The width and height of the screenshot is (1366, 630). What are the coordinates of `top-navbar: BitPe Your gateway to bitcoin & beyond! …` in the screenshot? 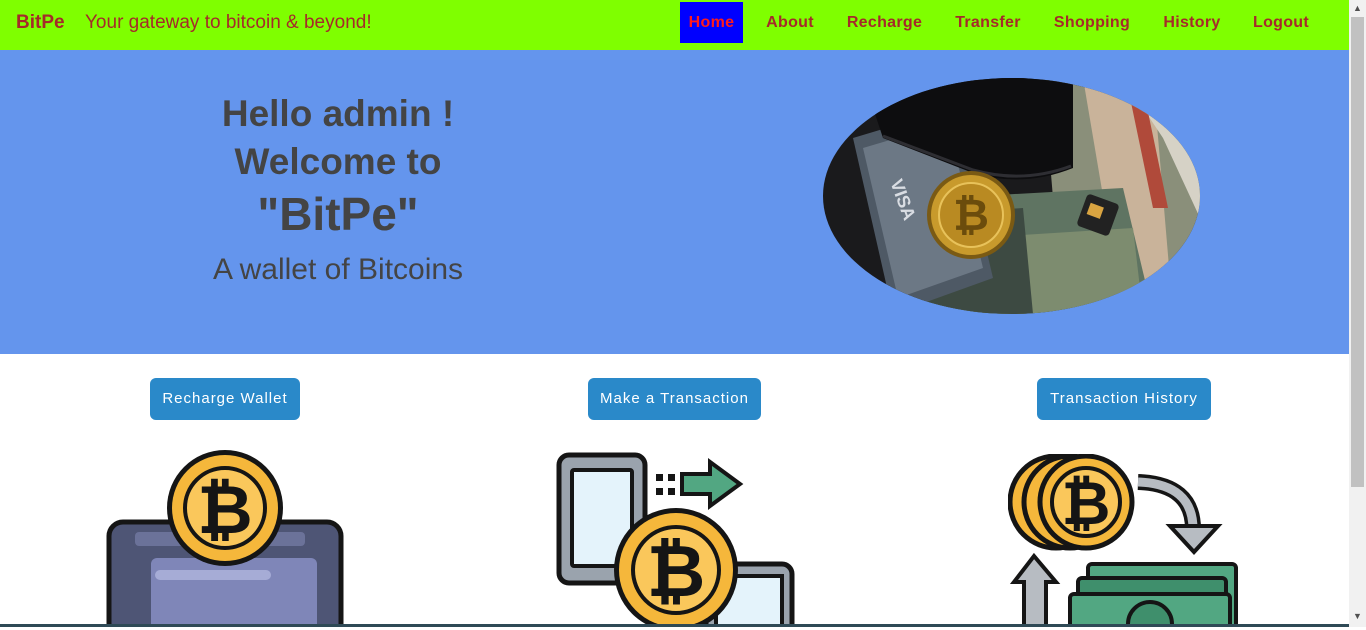 It's located at (674, 25).